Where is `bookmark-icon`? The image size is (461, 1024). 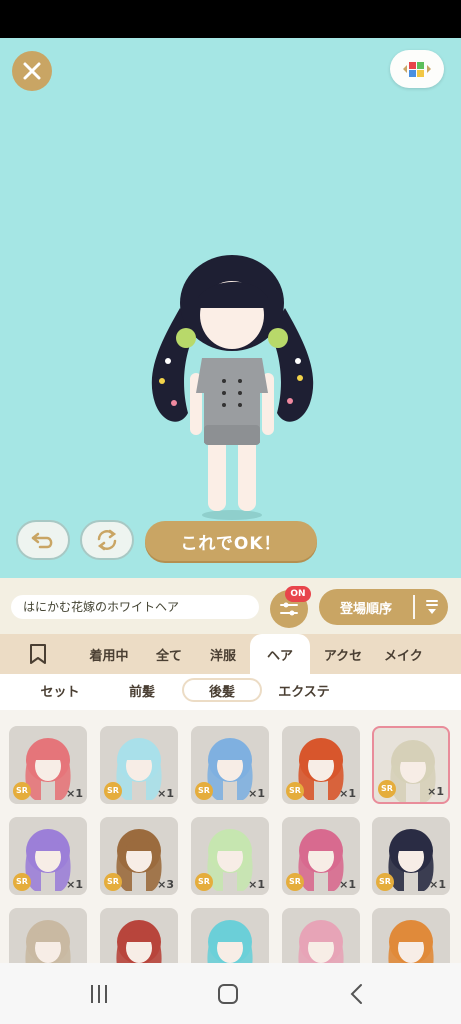
bookmark-icon is located at coordinates (38, 654).